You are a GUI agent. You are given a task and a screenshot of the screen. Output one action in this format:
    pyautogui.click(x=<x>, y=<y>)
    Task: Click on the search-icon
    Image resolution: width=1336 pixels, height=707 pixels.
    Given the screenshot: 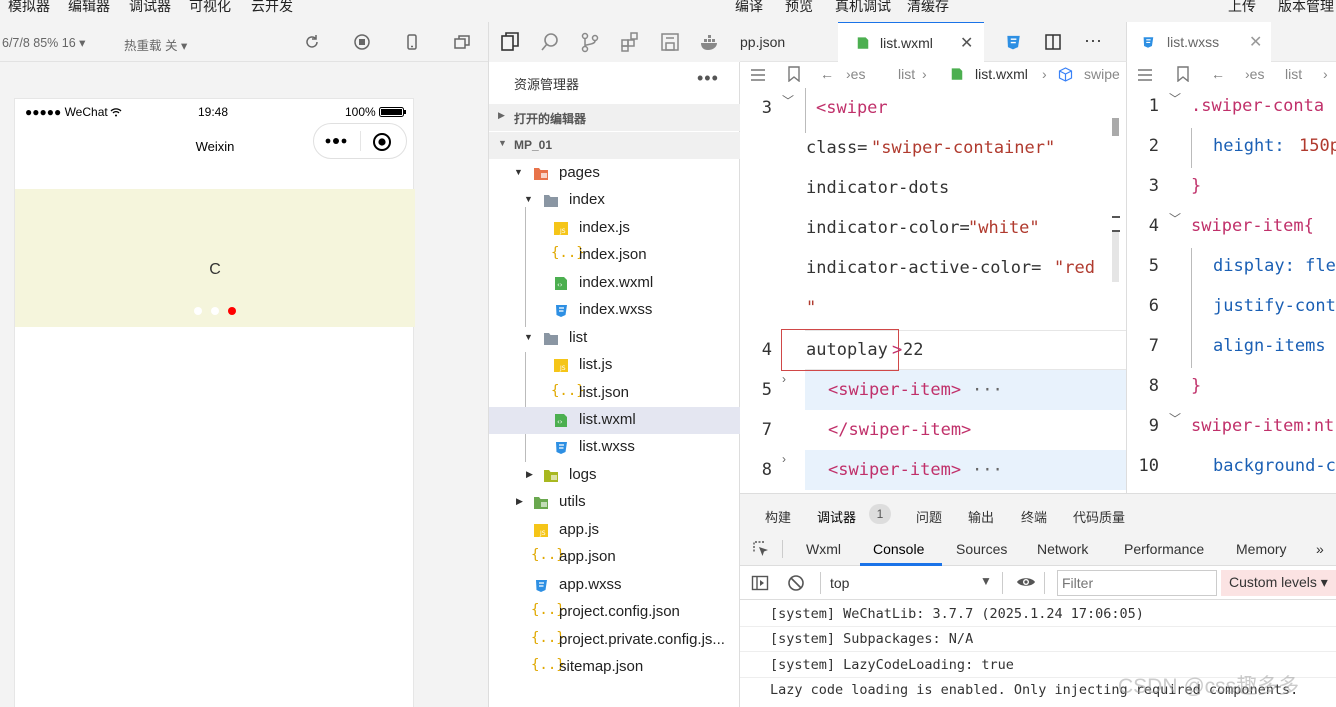 What is the action you would take?
    pyautogui.click(x=550, y=42)
    